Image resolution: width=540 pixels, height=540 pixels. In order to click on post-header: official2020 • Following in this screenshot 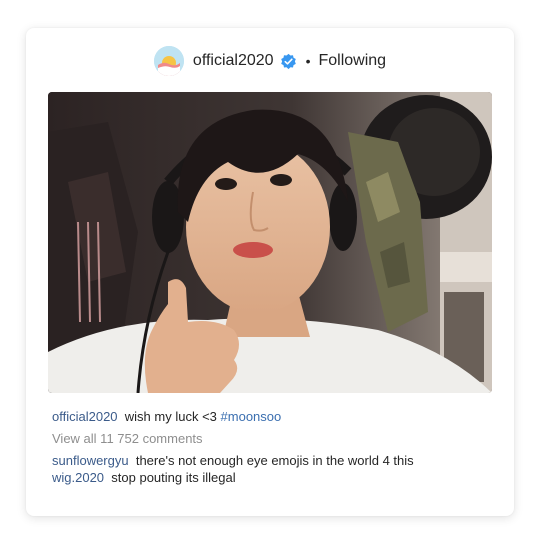, I will do `click(270, 61)`.